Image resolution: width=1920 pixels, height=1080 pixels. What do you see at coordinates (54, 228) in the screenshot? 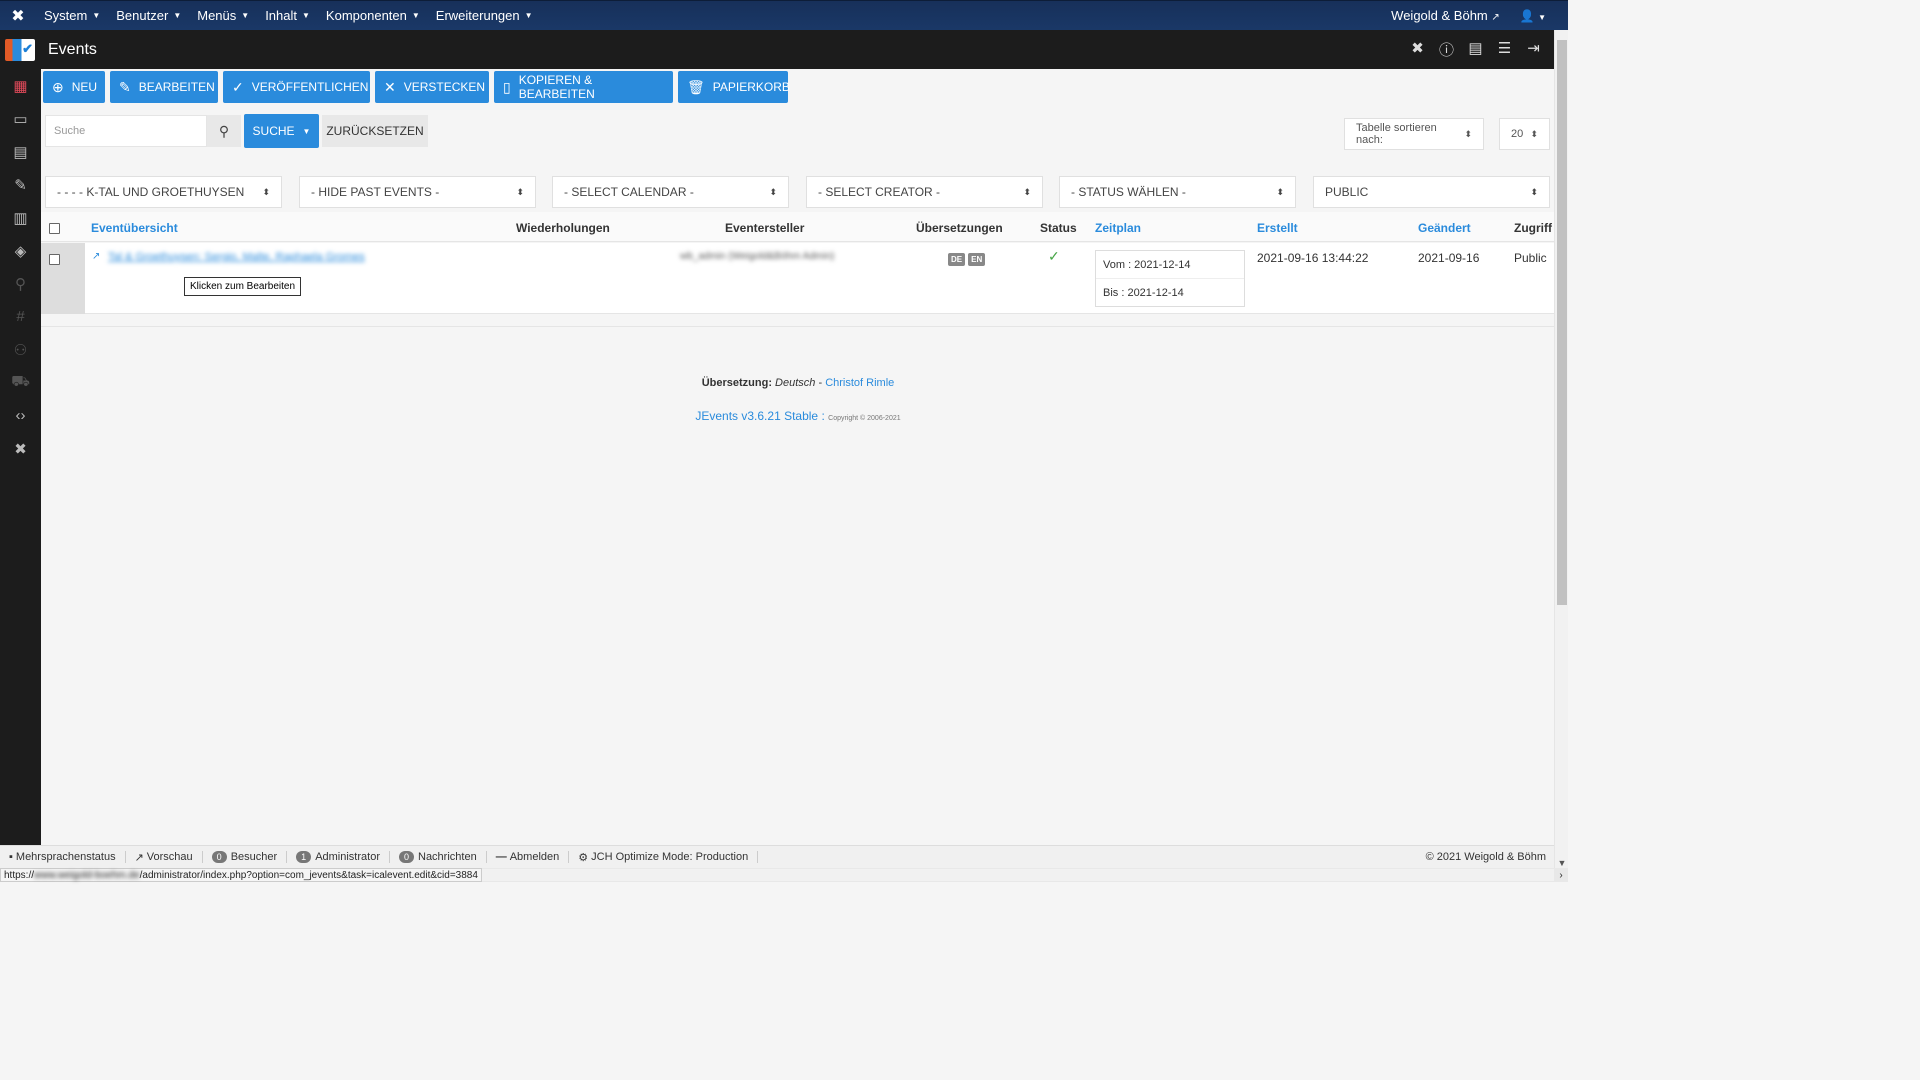
I see `select-all-checkbox` at bounding box center [54, 228].